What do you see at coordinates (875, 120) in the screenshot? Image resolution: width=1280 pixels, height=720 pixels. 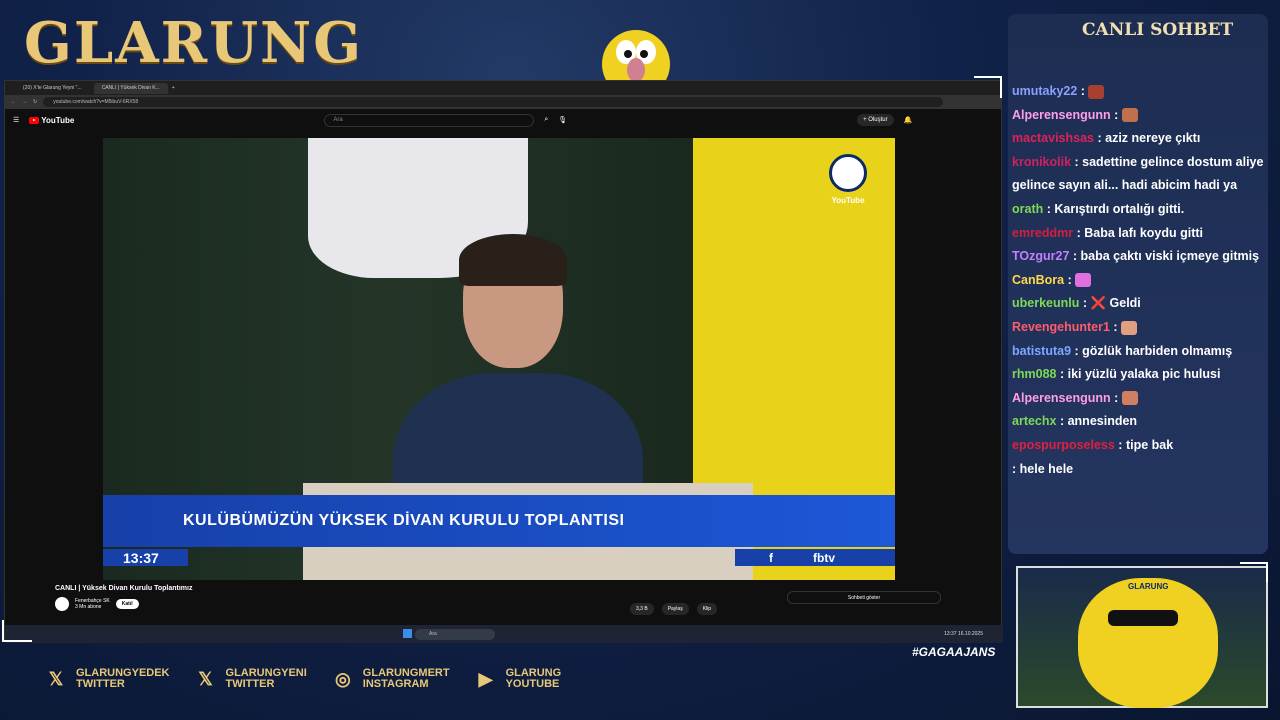 I see `create-button: + Oluştur` at bounding box center [875, 120].